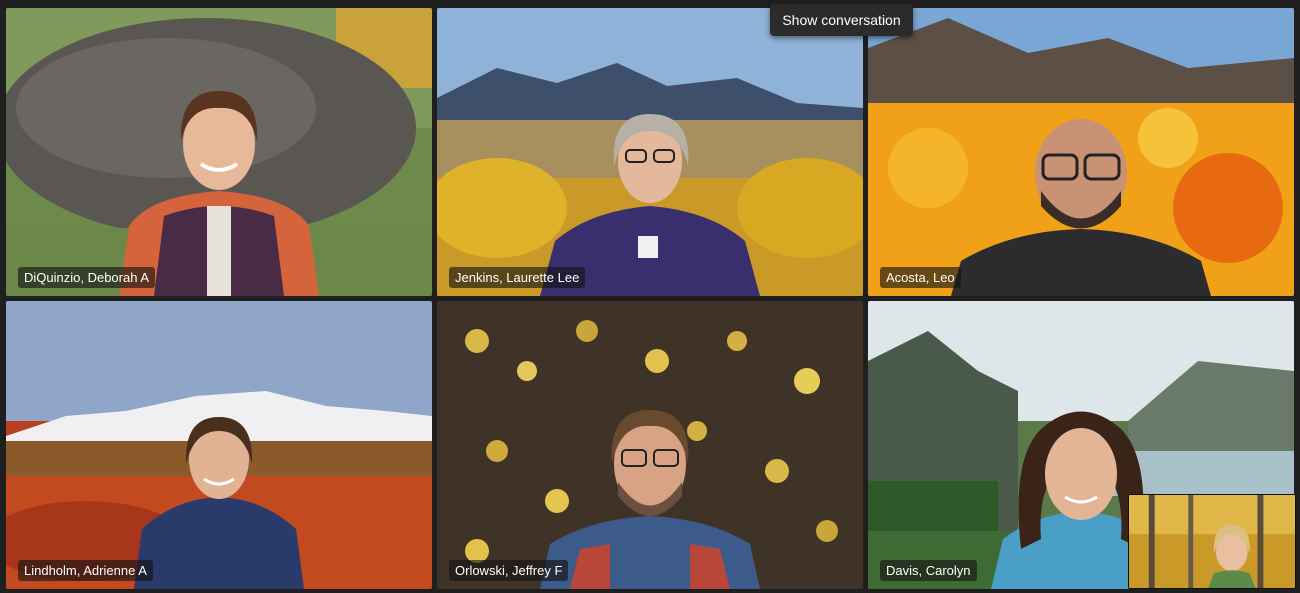  Describe the element at coordinates (85, 570) in the screenshot. I see `participant-name: Lindholm, Adrienne A` at that location.